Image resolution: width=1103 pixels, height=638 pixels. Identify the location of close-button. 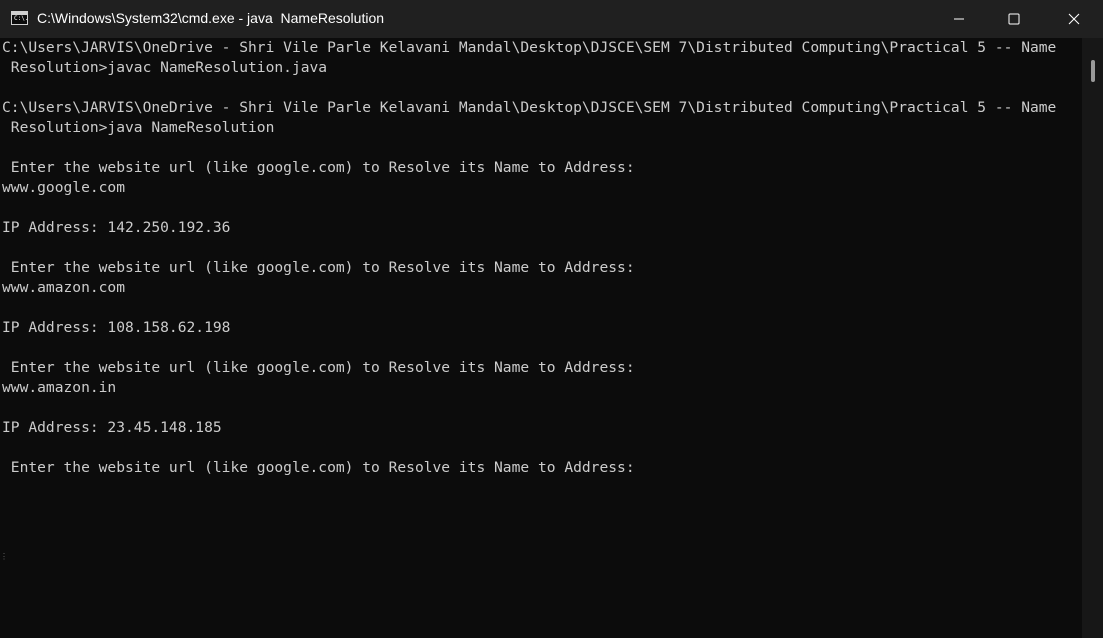
(1074, 19).